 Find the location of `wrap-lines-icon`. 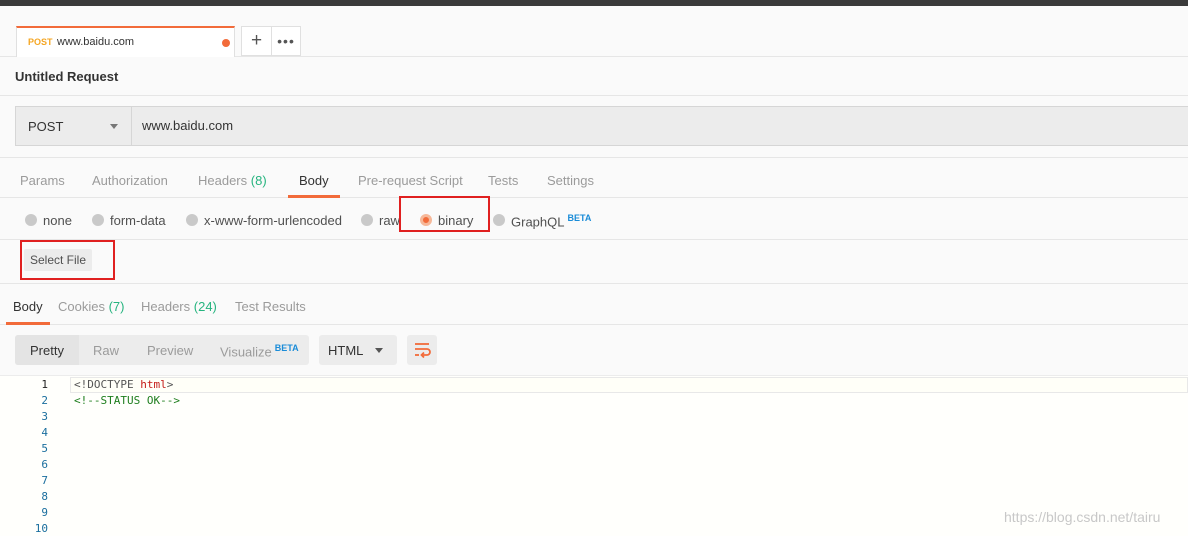

wrap-lines-icon is located at coordinates (423, 351).